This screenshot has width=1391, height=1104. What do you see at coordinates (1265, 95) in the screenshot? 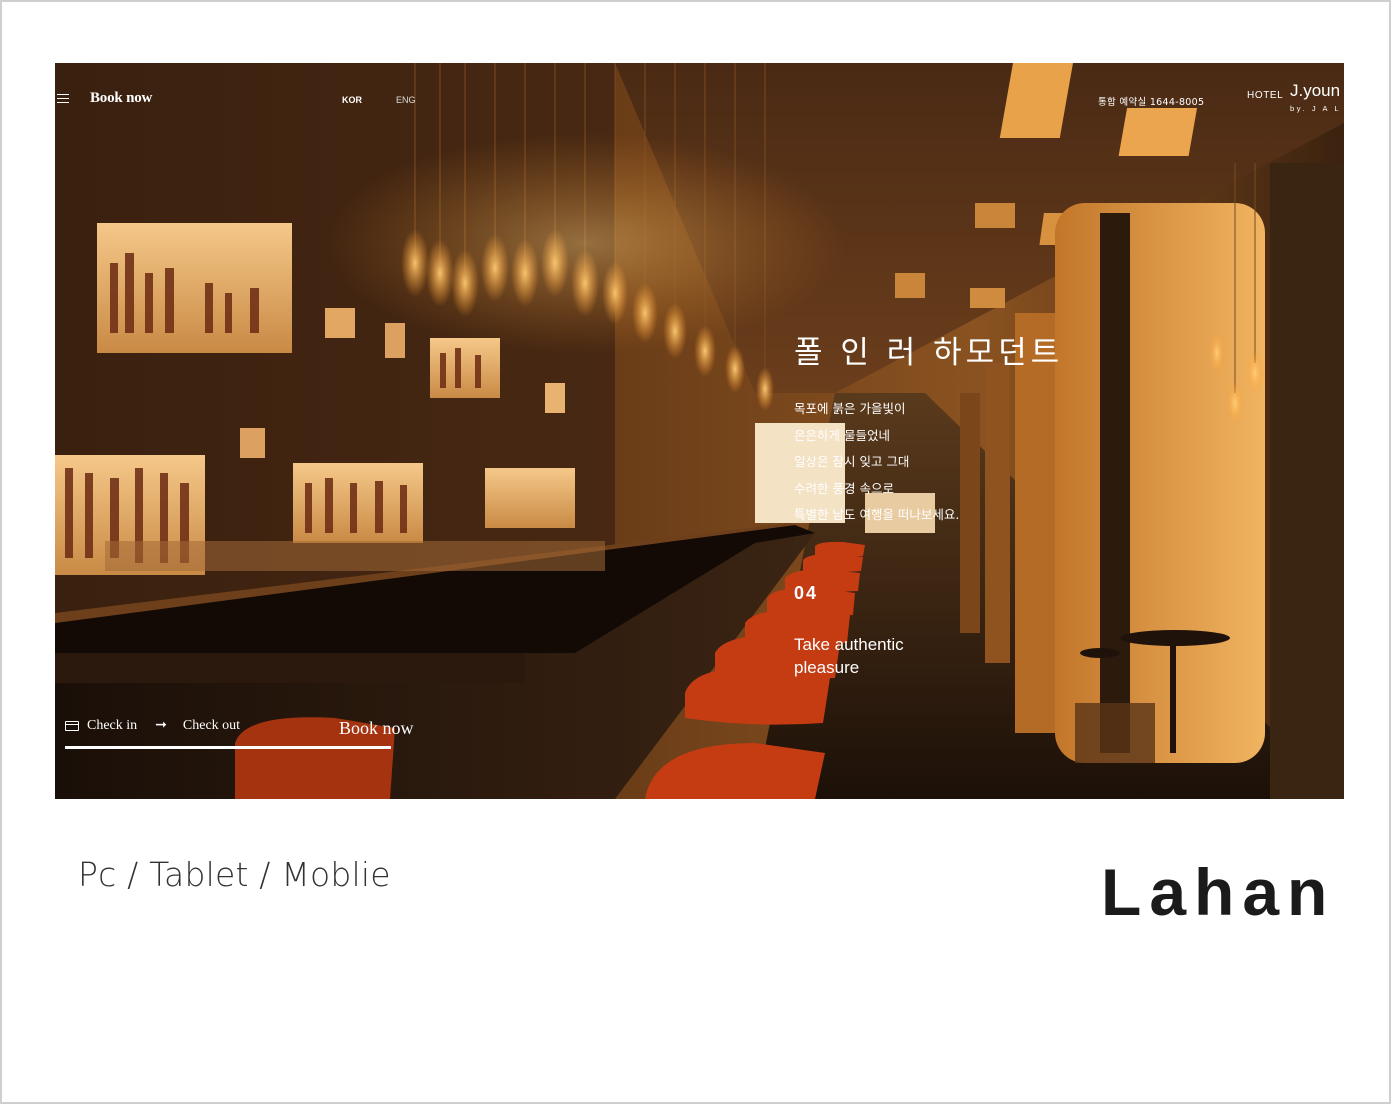
I see `hotel-label: HOTEL` at bounding box center [1265, 95].